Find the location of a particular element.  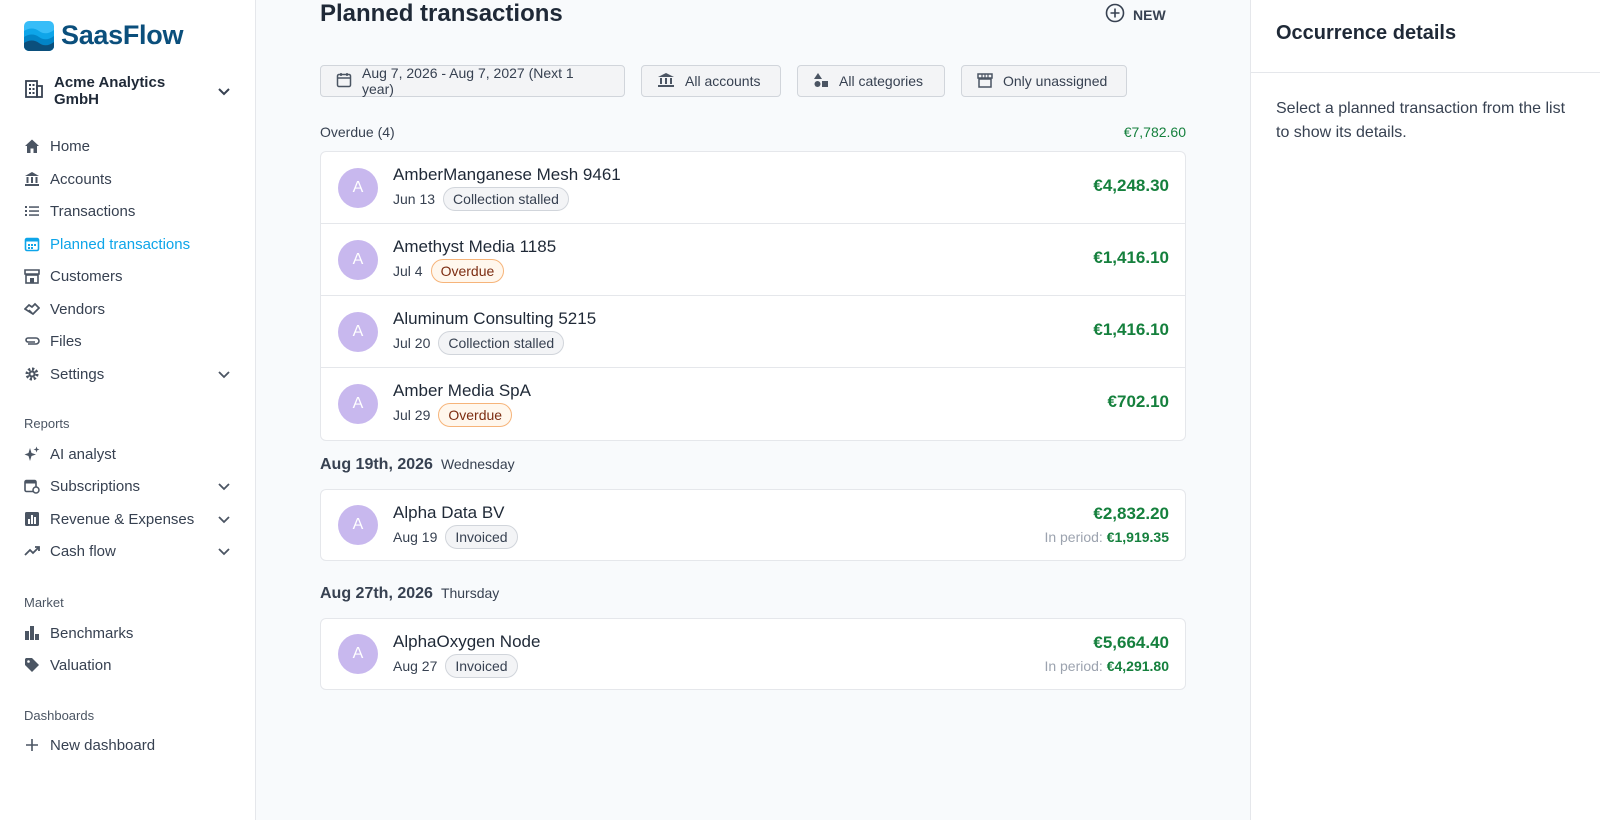

nav-item-customers: Customers is located at coordinates (127, 276).